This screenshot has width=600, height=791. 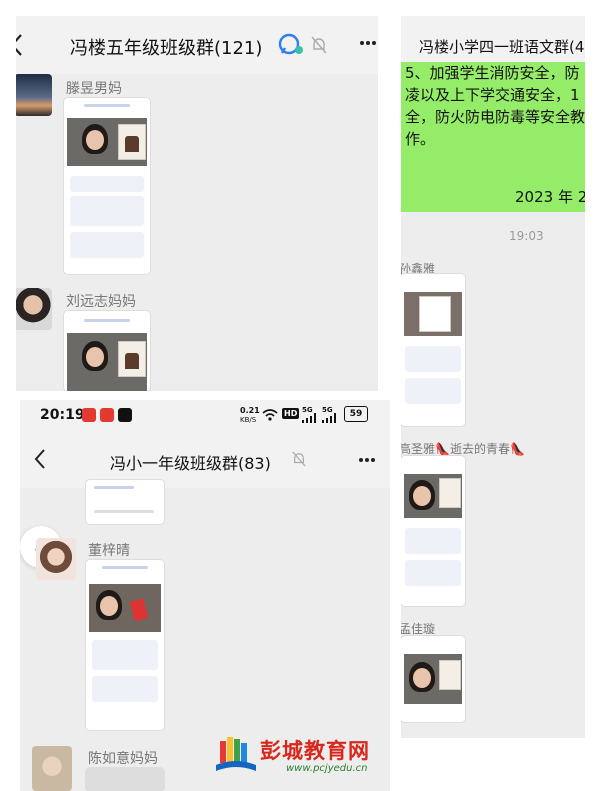 I want to click on member-name: 董梓晴, so click(x=109, y=551).